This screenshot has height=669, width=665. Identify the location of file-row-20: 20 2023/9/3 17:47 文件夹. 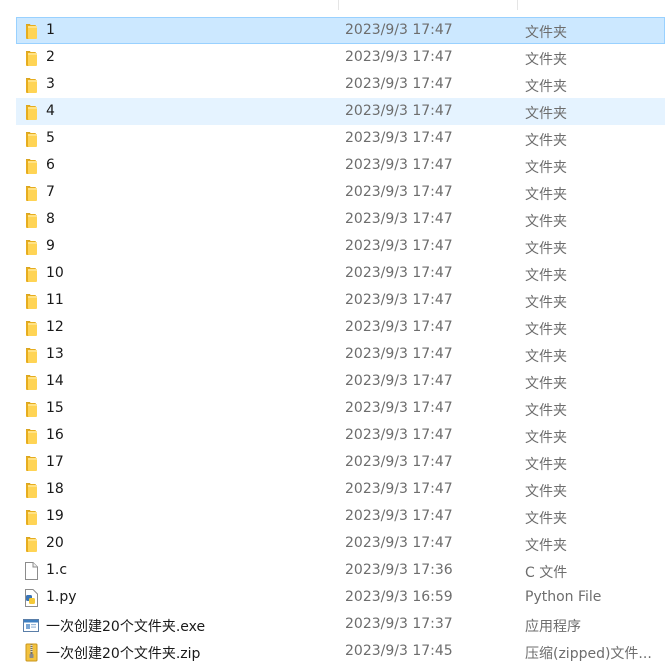
(340, 543).